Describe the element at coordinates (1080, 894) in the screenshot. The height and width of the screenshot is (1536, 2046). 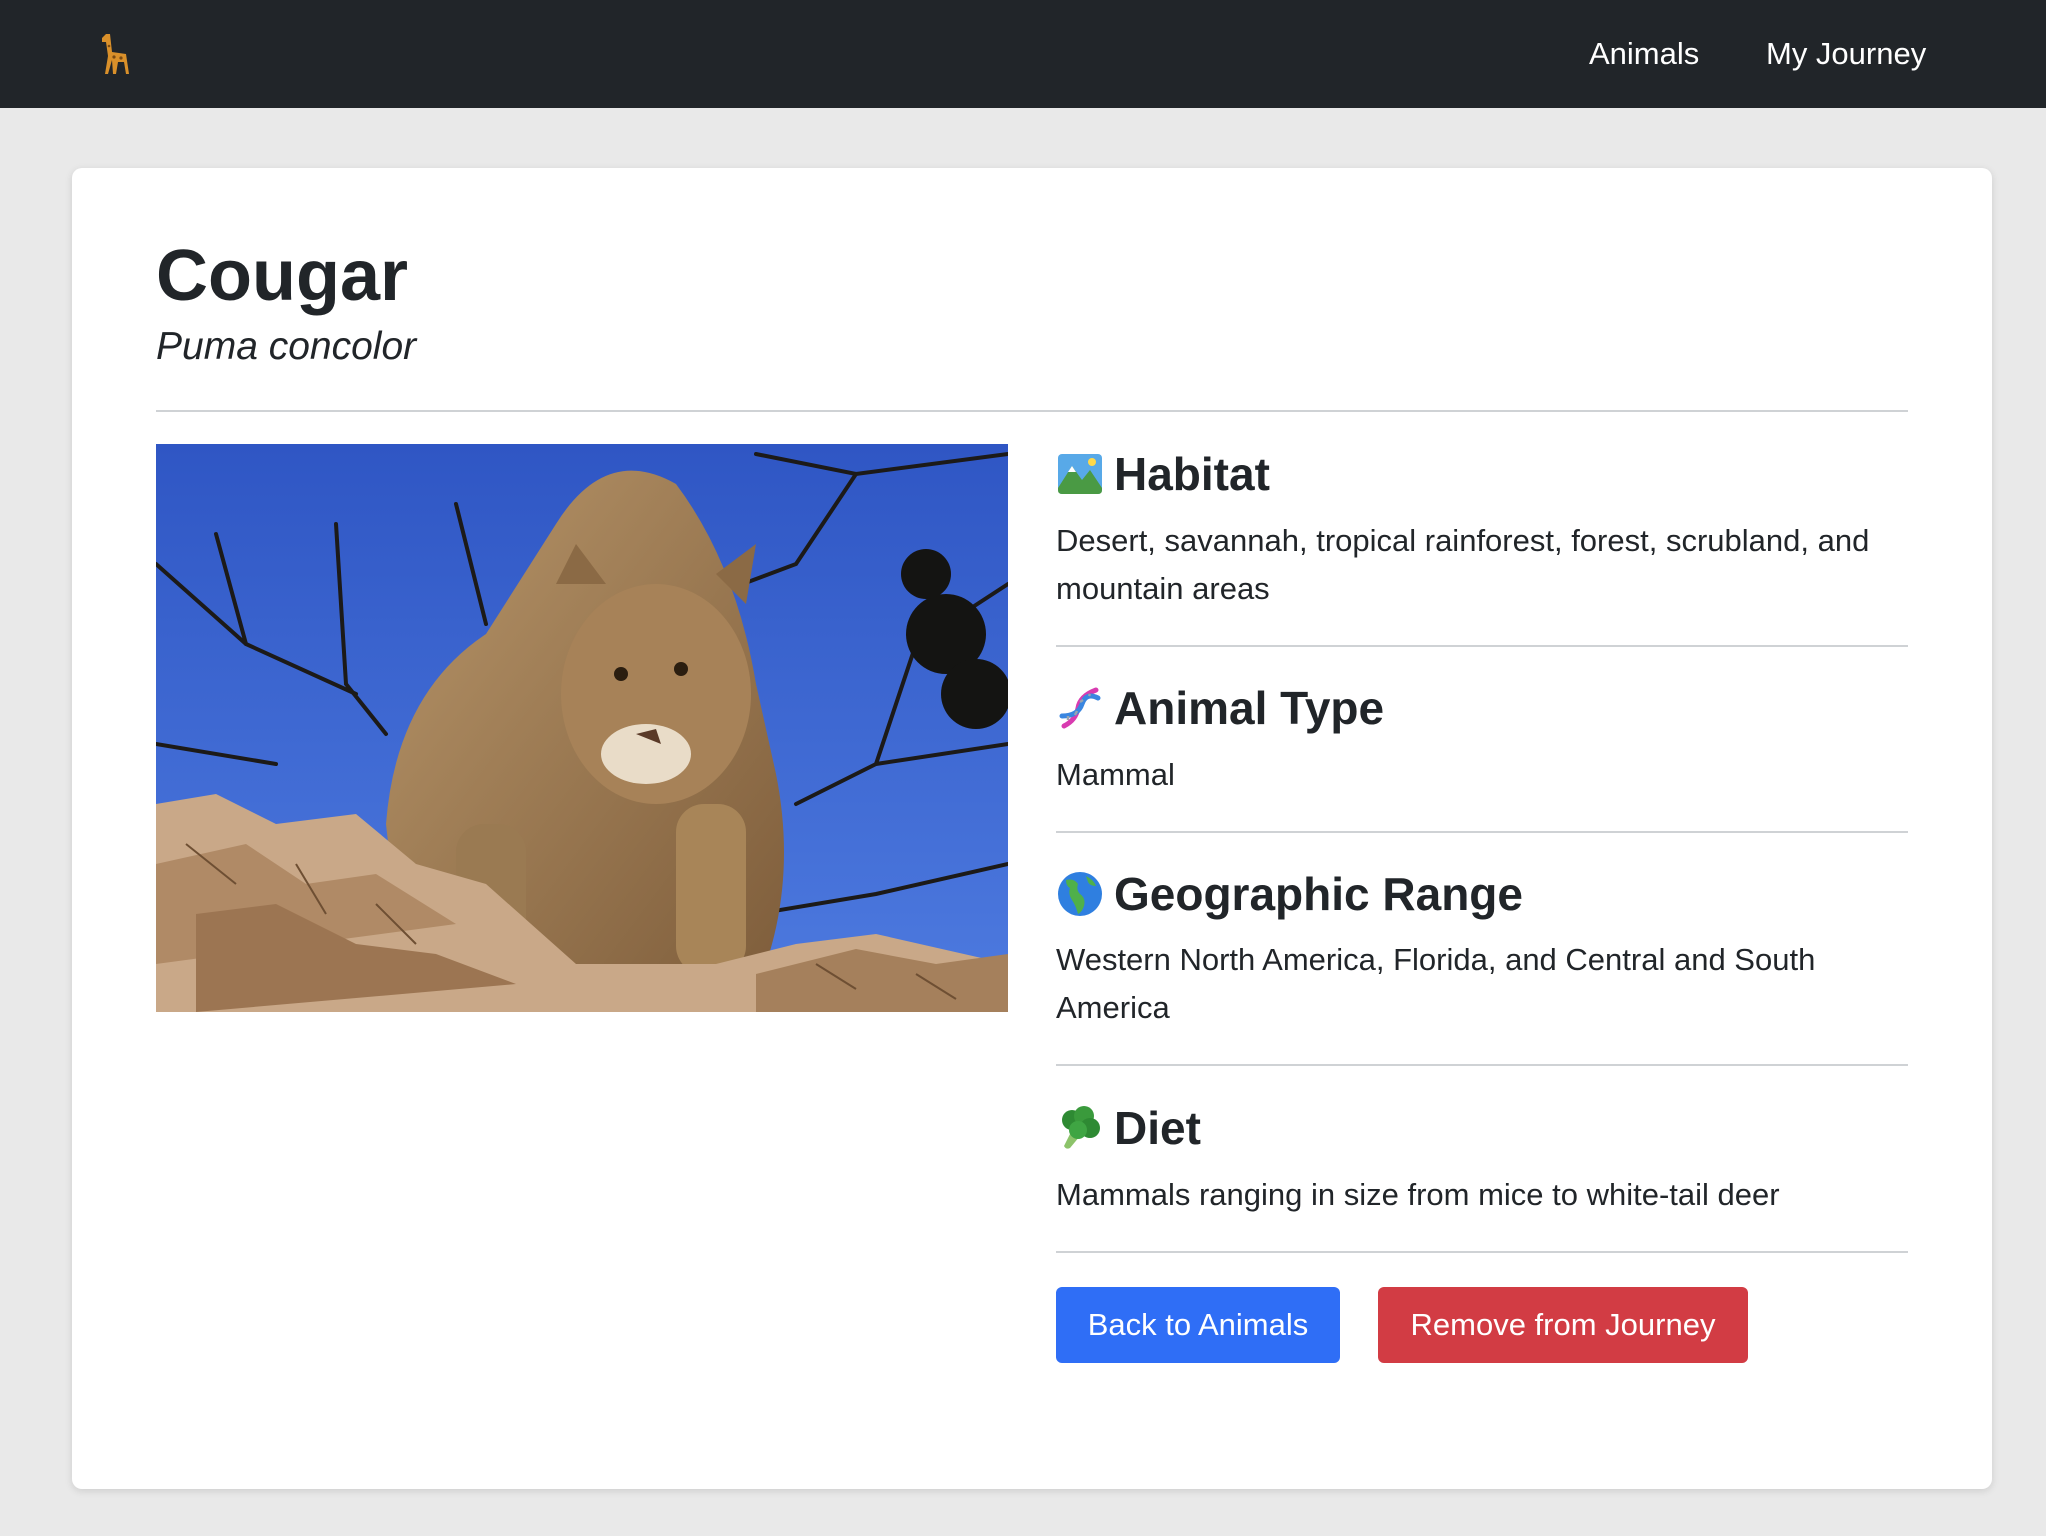
I see `globe-americas-icon` at that location.